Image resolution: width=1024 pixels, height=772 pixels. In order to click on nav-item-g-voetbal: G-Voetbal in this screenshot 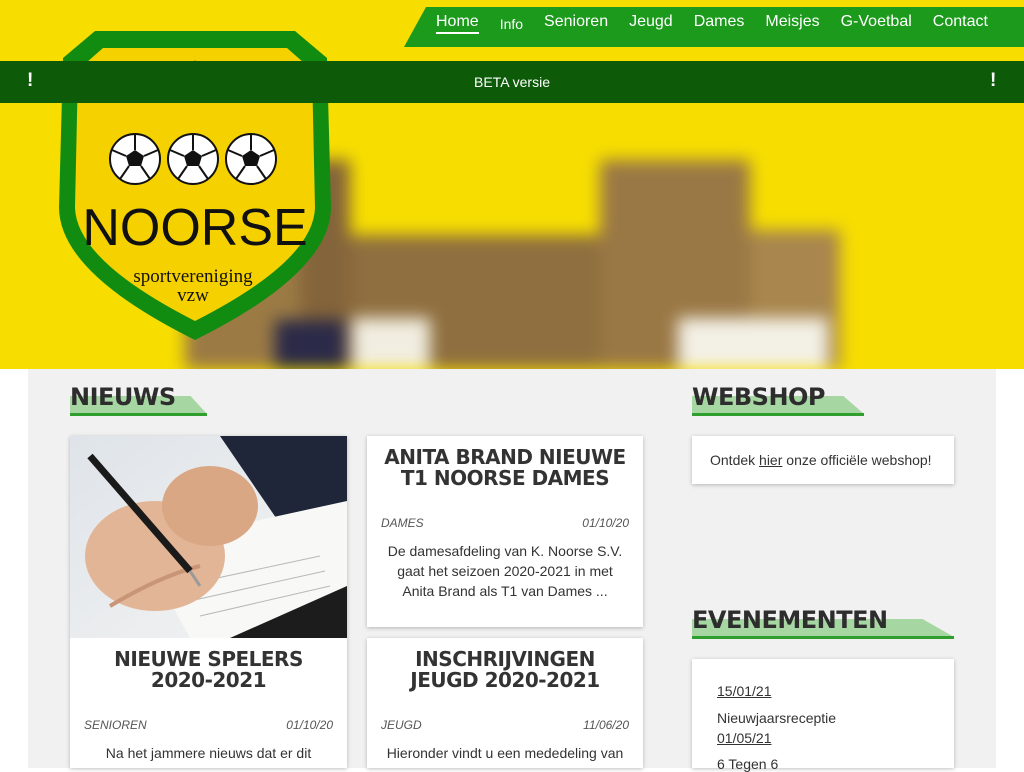, I will do `click(876, 23)`.